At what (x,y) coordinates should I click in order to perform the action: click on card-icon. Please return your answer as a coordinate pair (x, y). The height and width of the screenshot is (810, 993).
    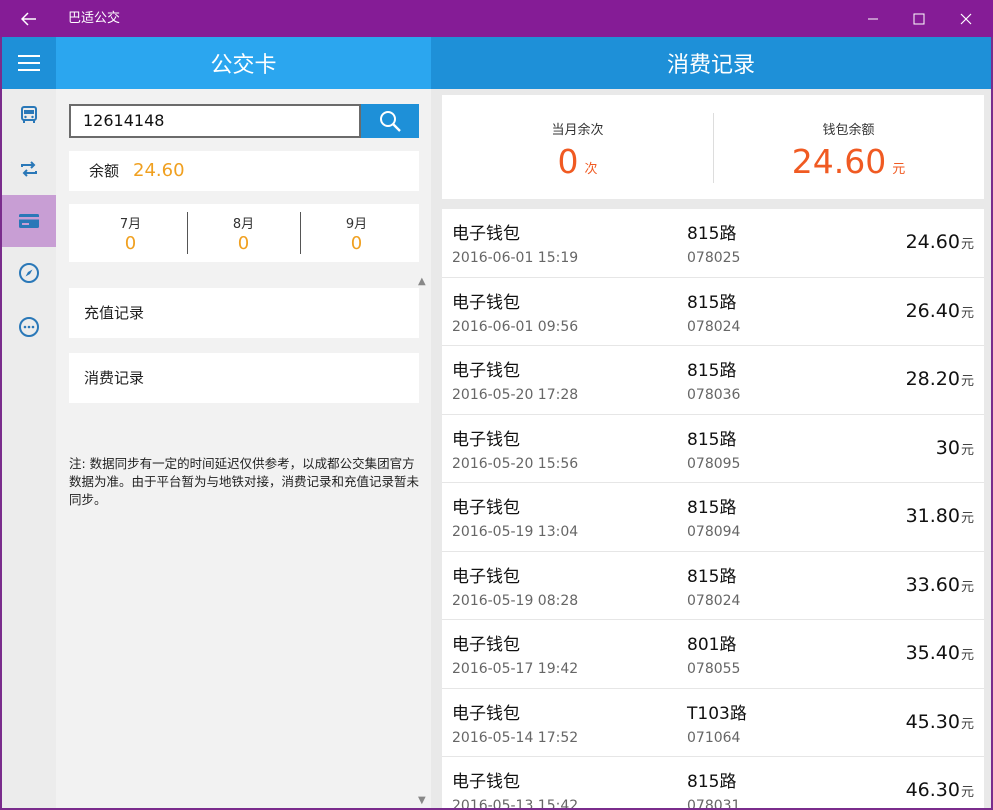
    Looking at the image, I should click on (29, 221).